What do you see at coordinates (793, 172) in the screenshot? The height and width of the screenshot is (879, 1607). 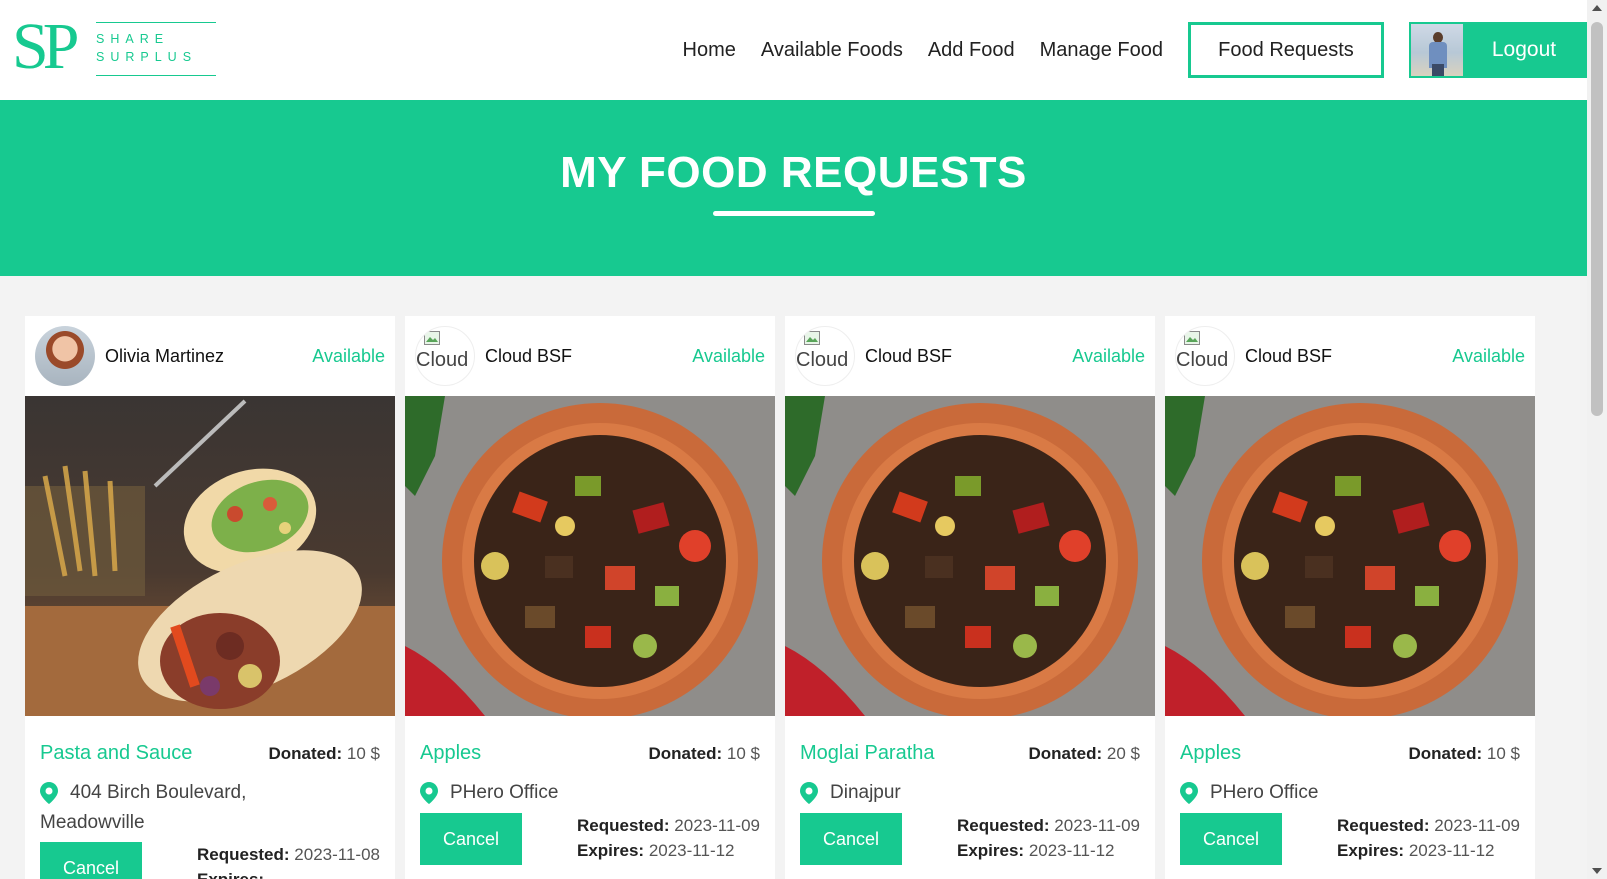 I see `page-title: MY FOOD REQUESTS` at bounding box center [793, 172].